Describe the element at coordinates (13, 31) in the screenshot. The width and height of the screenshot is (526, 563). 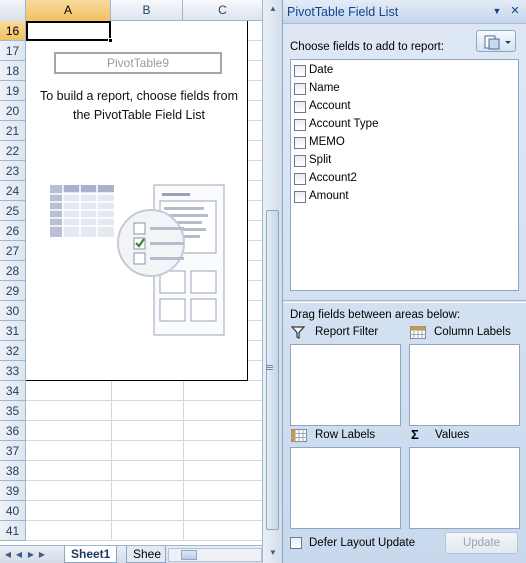
I see `row-header: 16` at that location.